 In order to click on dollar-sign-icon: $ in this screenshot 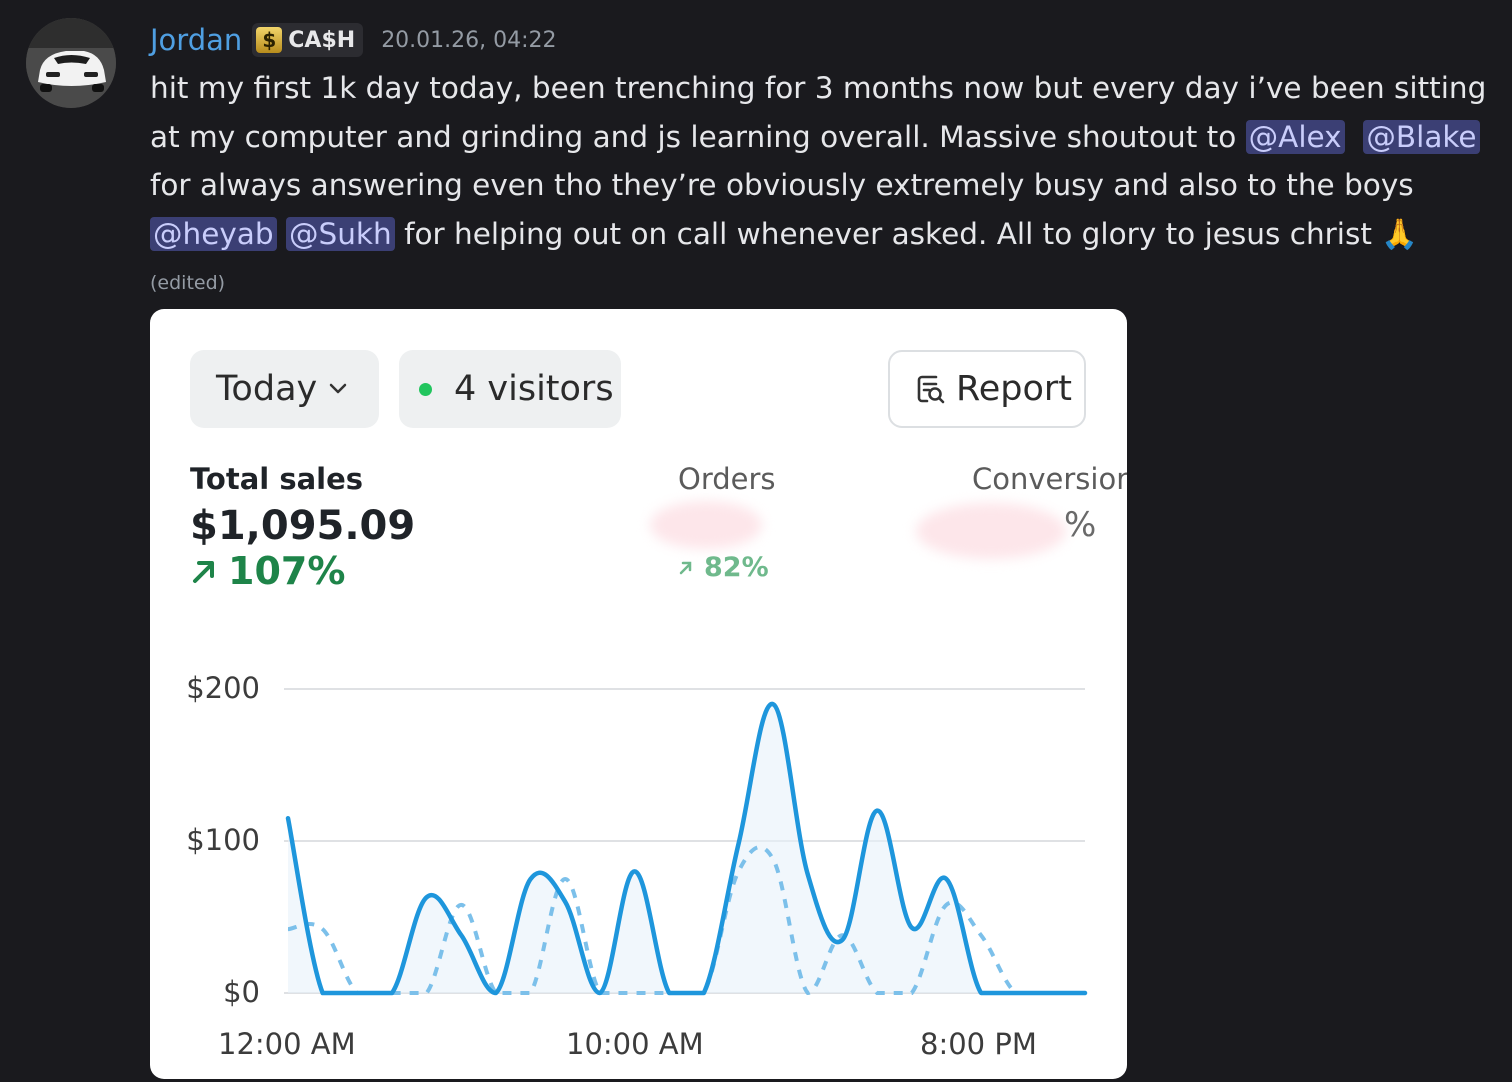, I will do `click(269, 40)`.